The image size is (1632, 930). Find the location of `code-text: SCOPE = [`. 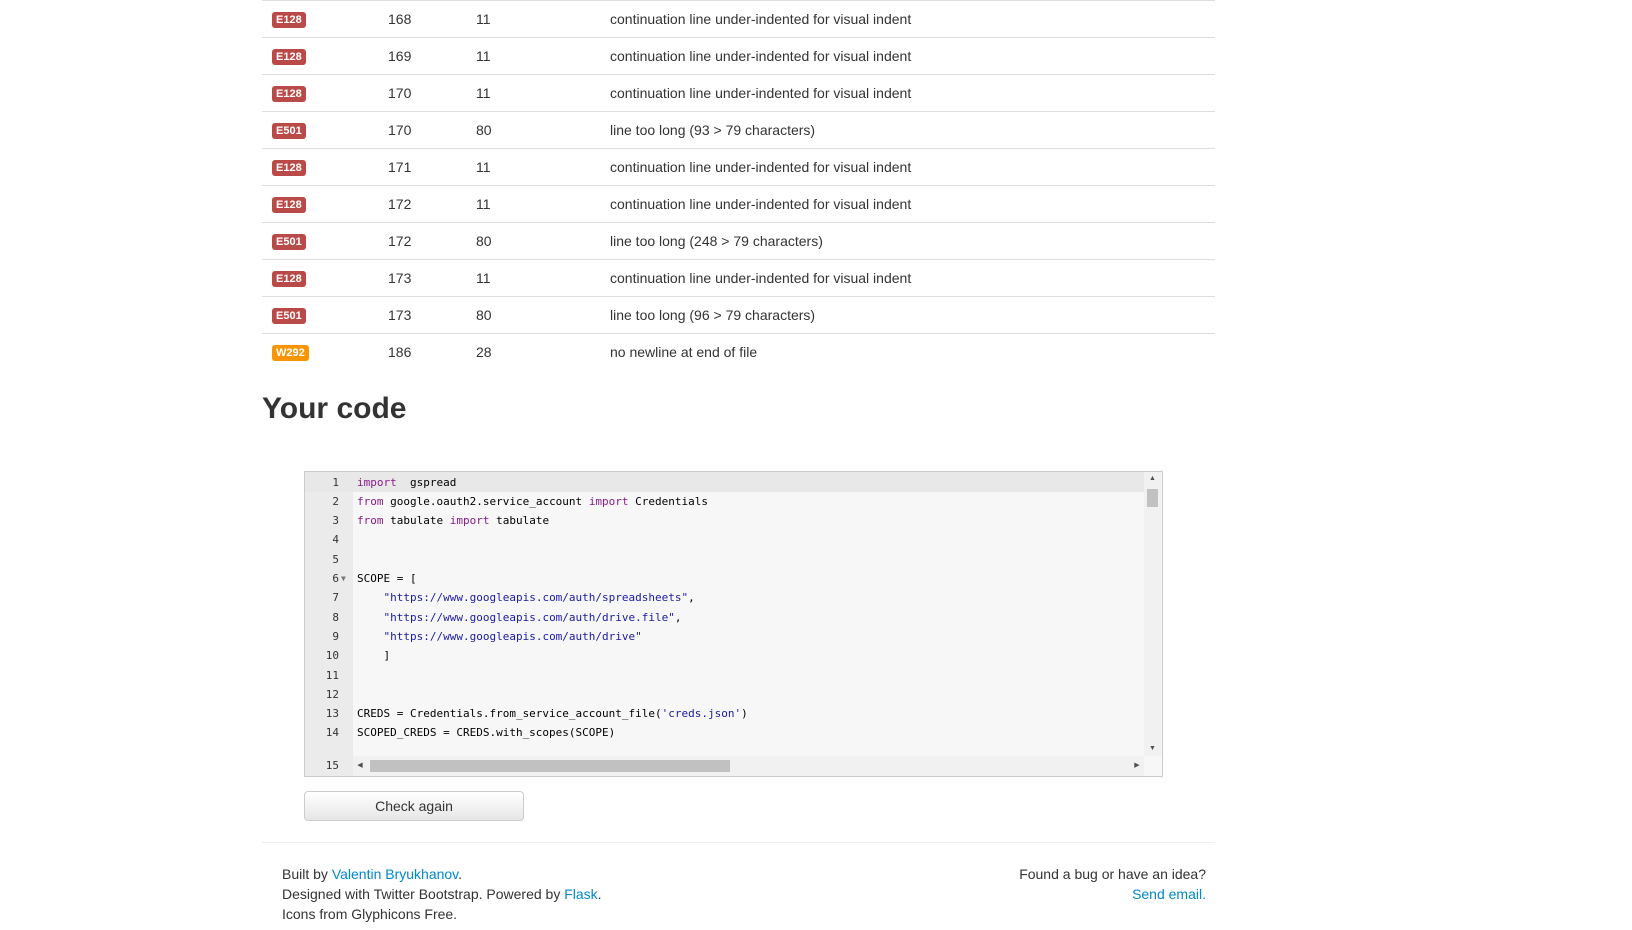

code-text: SCOPE = [ is located at coordinates (387, 579).